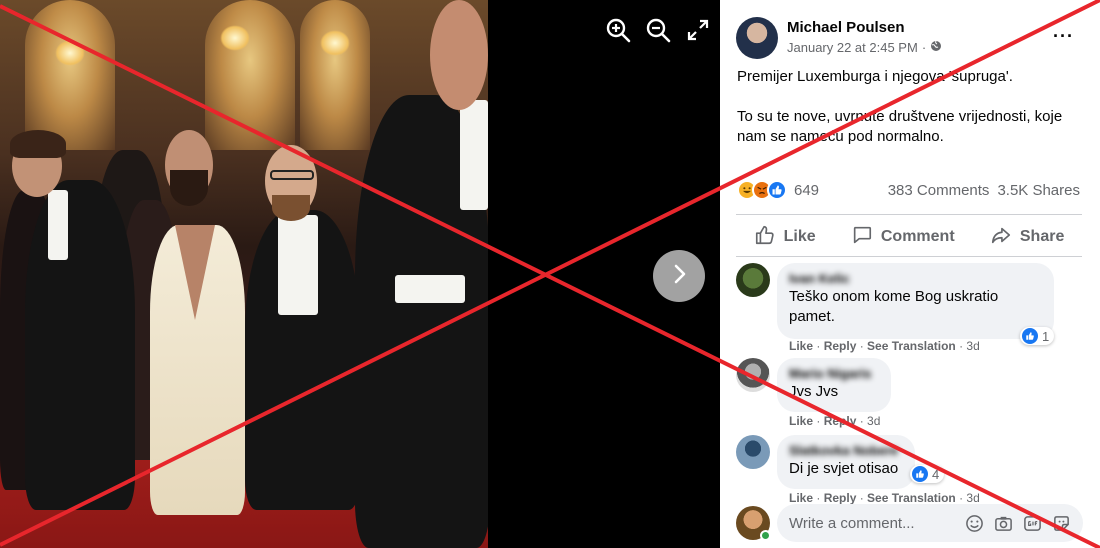 The height and width of the screenshot is (548, 1100). I want to click on gif-icon, so click(1032, 523).